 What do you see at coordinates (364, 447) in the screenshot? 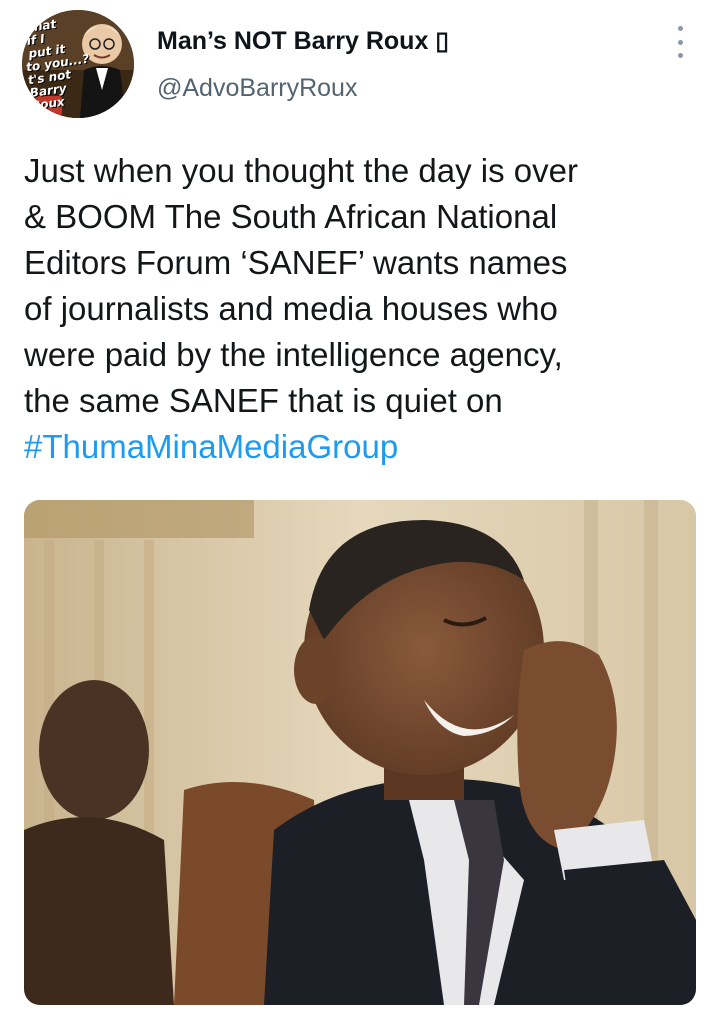
I see `hashtag-link: #ThumaMinaMediaGroup` at bounding box center [364, 447].